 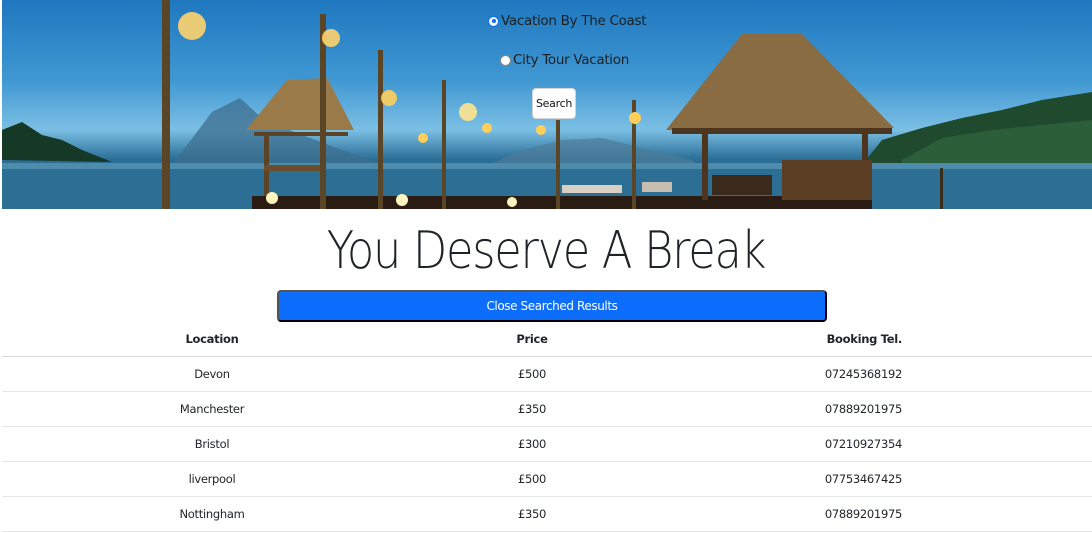 What do you see at coordinates (212, 514) in the screenshot?
I see `cell-location: Nottingham` at bounding box center [212, 514].